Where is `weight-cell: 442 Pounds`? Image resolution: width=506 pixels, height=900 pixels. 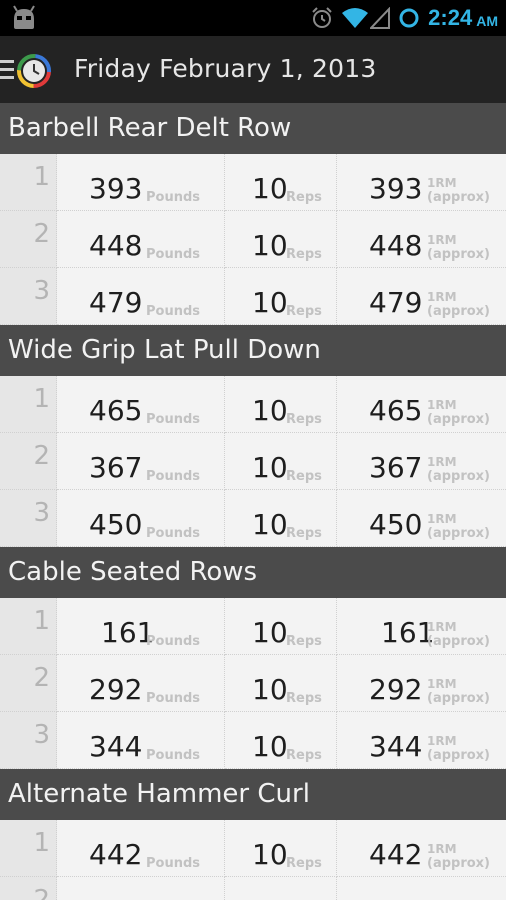
weight-cell: 442 Pounds is located at coordinates (141, 848).